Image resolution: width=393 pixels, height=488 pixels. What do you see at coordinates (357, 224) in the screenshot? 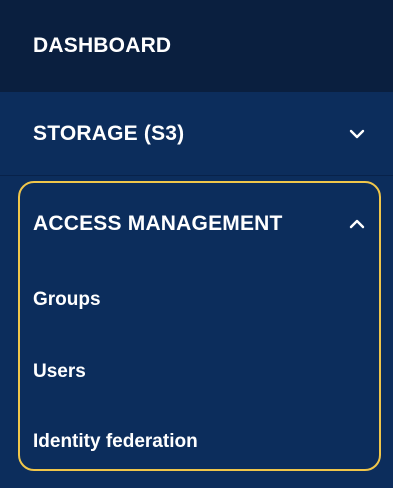
I see `chevron-up-icon` at bounding box center [357, 224].